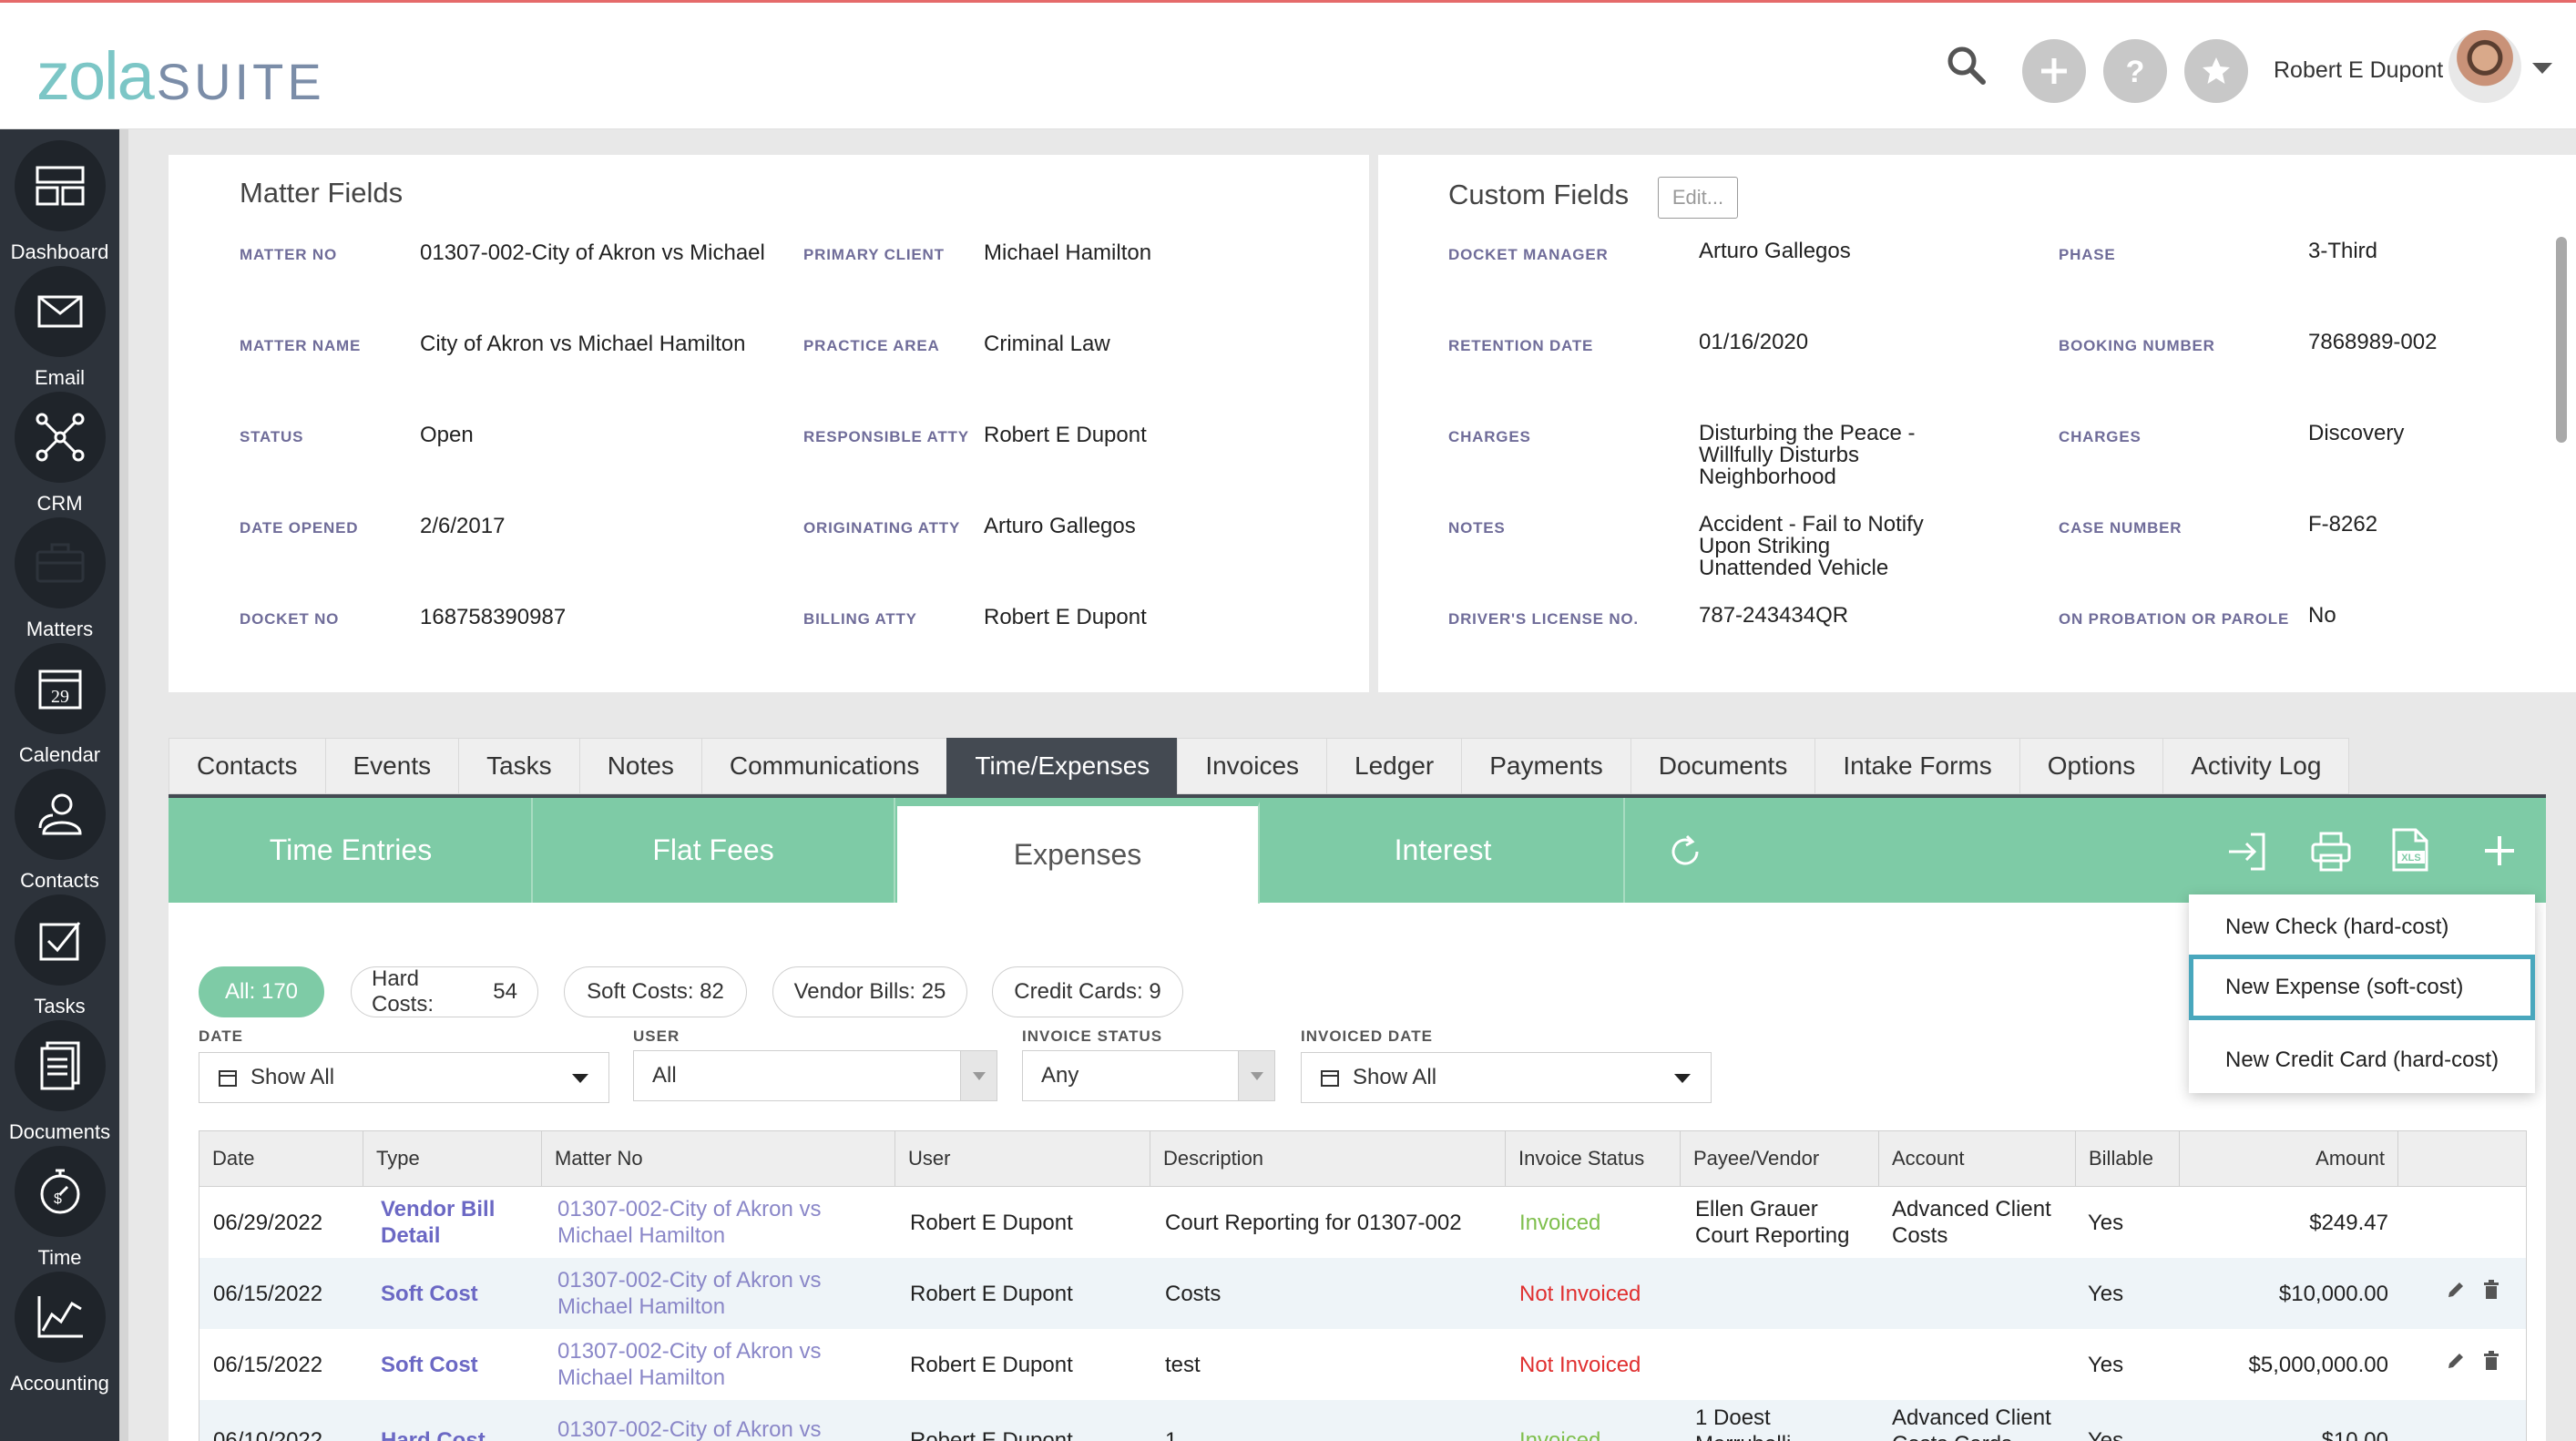  Describe the element at coordinates (2289, 1158) in the screenshot. I see `column-header-amount: Amount` at that location.